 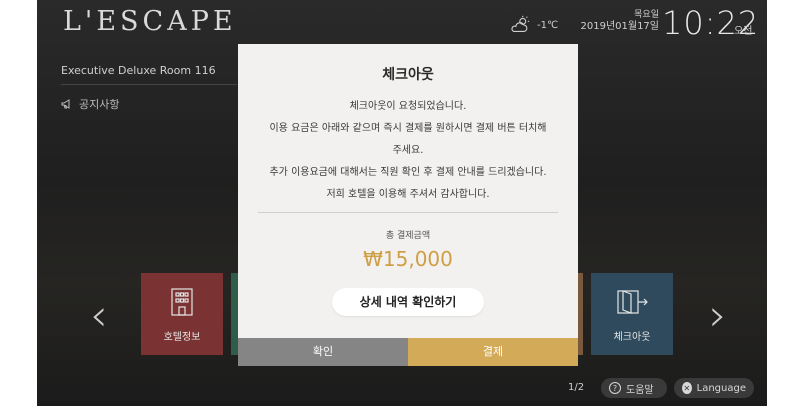 What do you see at coordinates (408, 106) in the screenshot?
I see `modal-line-1: 체크아웃이 요청되었습니다.` at bounding box center [408, 106].